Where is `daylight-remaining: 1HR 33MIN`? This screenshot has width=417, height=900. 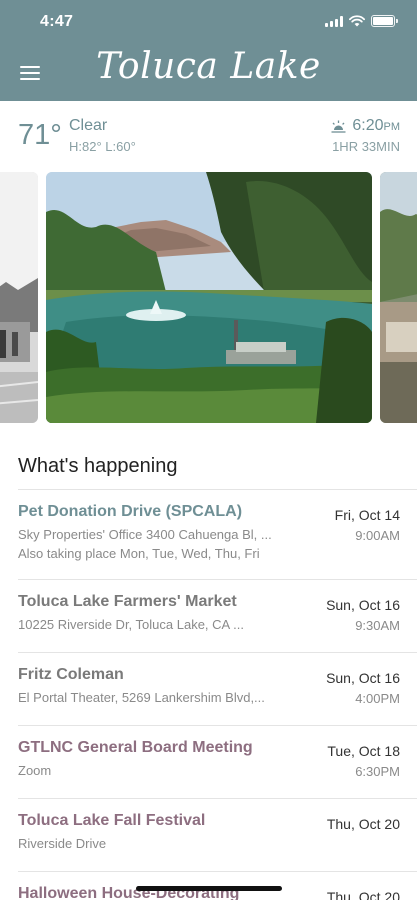
daylight-remaining: 1HR 33MIN is located at coordinates (366, 146).